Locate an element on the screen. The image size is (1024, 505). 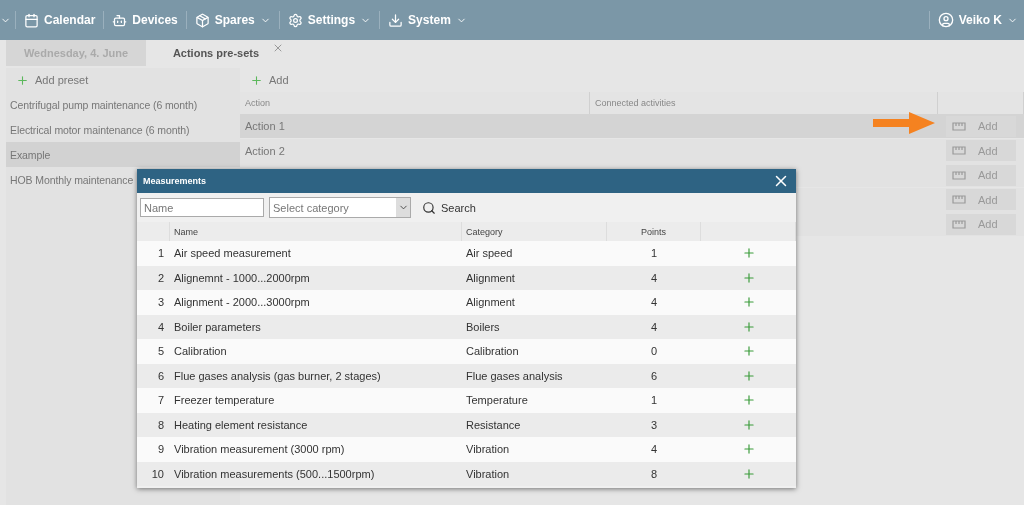
nav-item: Spares is located at coordinates (232, 20).